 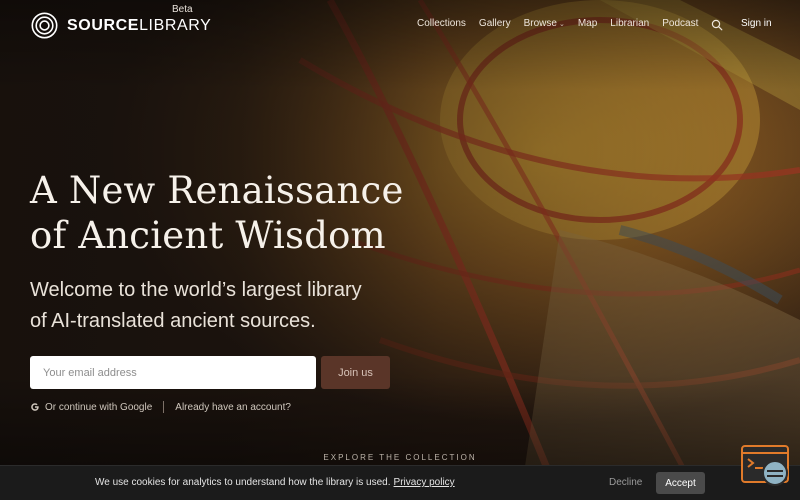 I want to click on existing-account-link: Already have an account?, so click(x=233, y=407).